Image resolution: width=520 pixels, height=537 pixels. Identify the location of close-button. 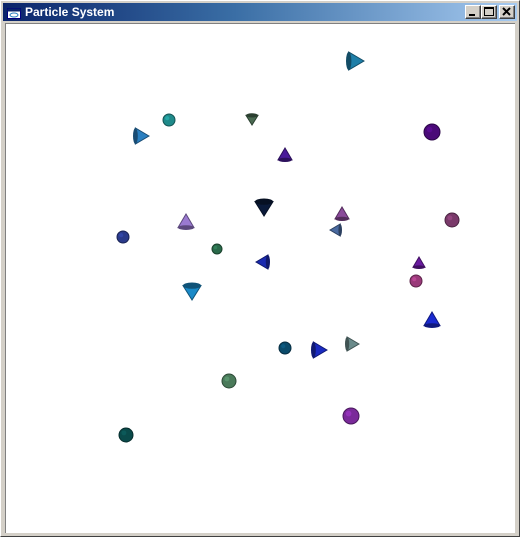
(507, 12).